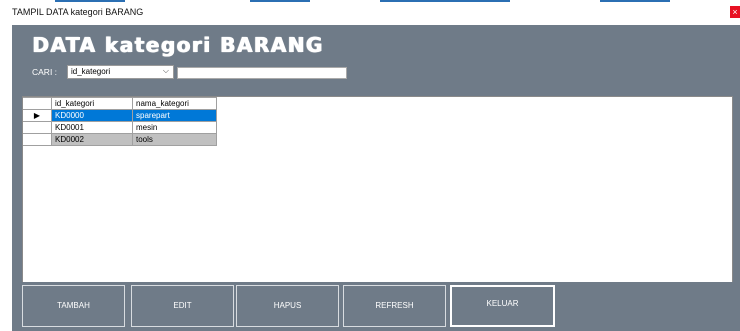  What do you see at coordinates (178, 45) in the screenshot?
I see `page-title: DATA kategori BARANG` at bounding box center [178, 45].